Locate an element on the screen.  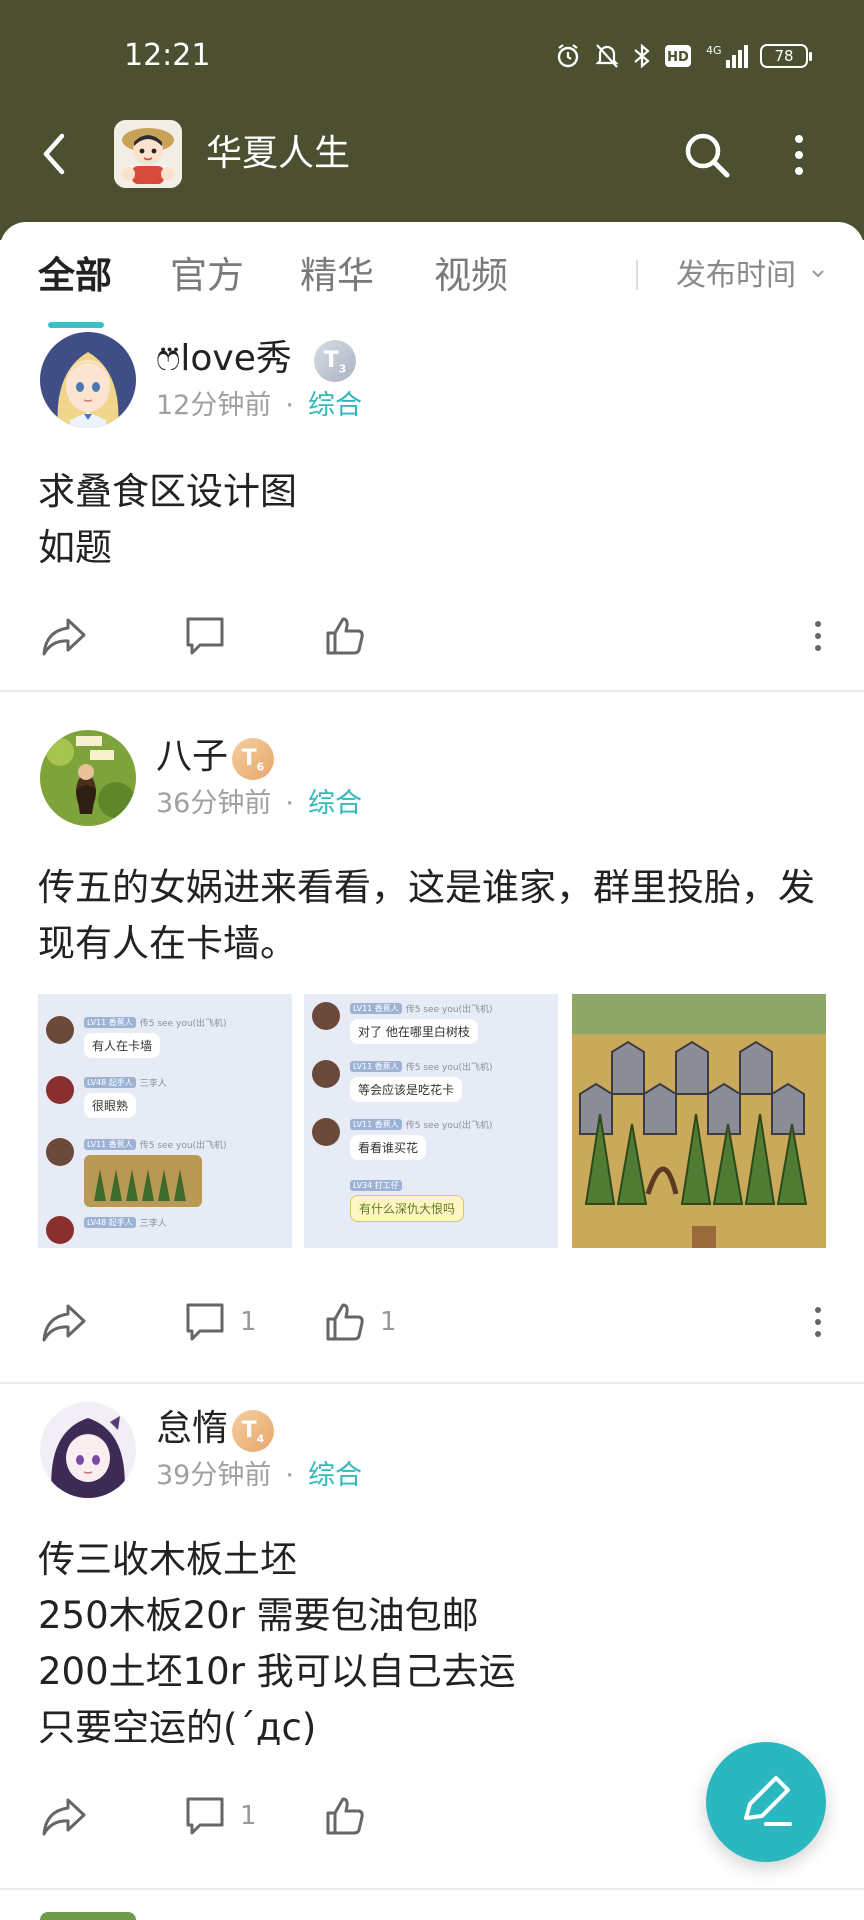
more-options-button is located at coordinates (799, 155).